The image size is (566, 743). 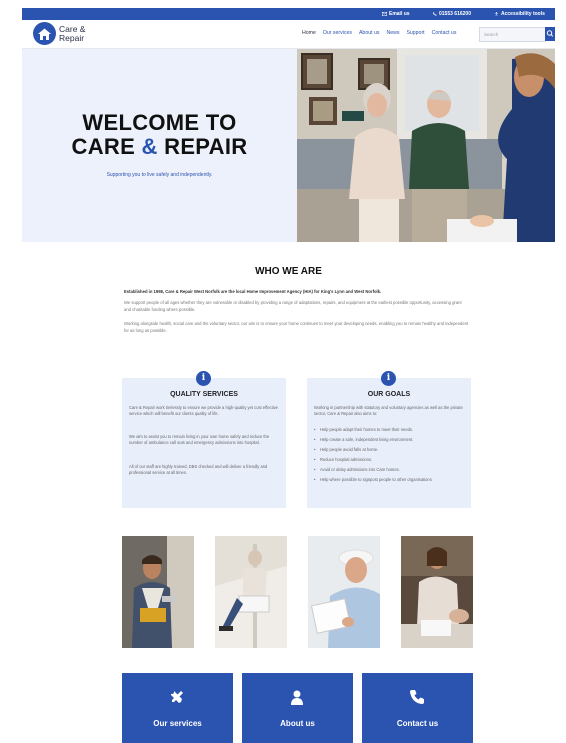 I want to click on search-icon, so click(x=550, y=33).